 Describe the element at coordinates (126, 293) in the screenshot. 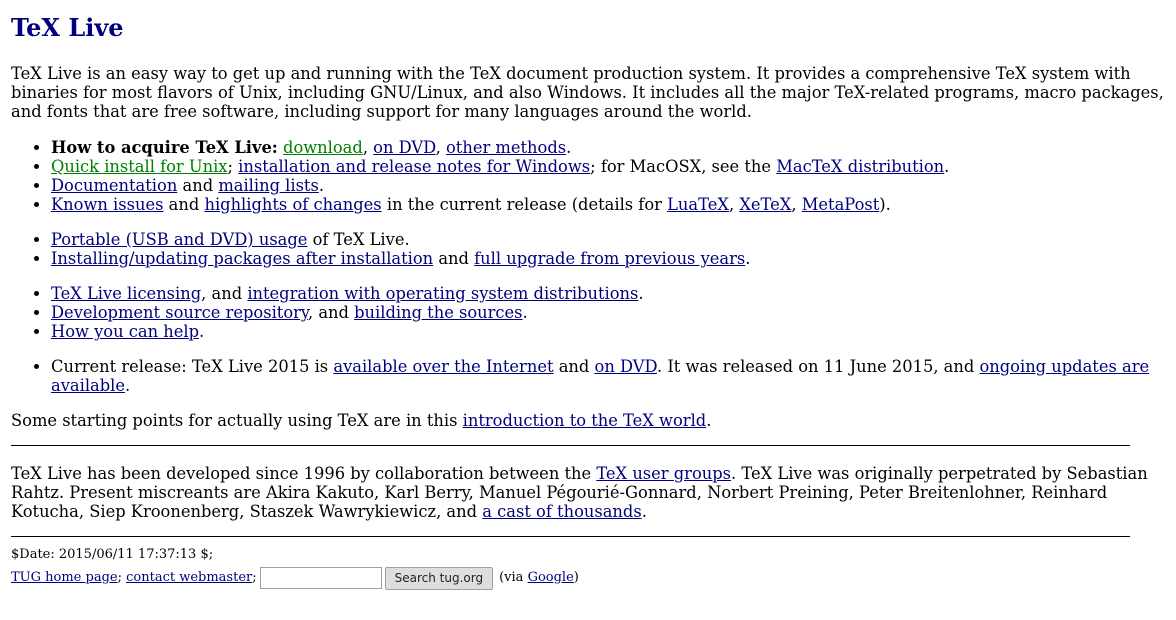

I see `licensing-link: TeX Live licensing` at that location.